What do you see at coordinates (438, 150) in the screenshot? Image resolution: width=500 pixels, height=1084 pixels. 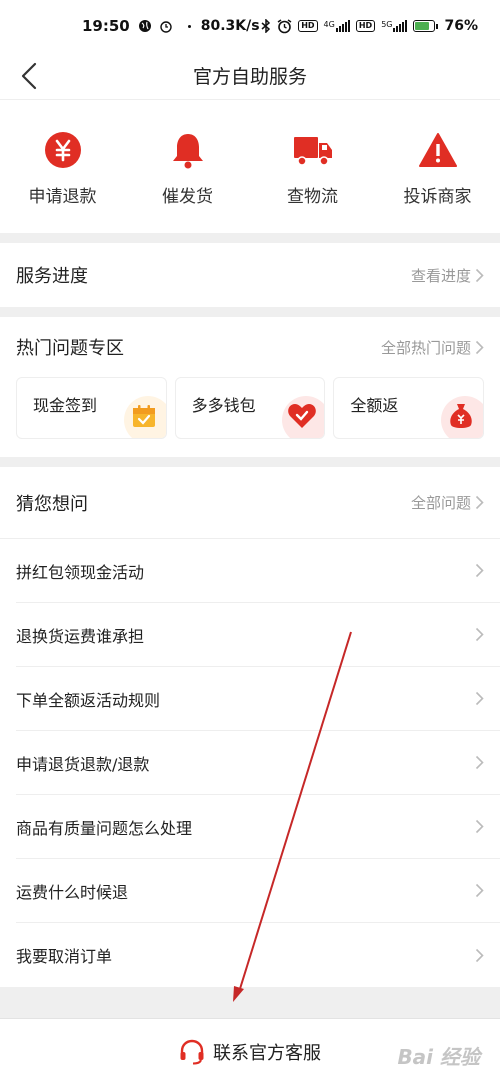 I see `warning-icon` at bounding box center [438, 150].